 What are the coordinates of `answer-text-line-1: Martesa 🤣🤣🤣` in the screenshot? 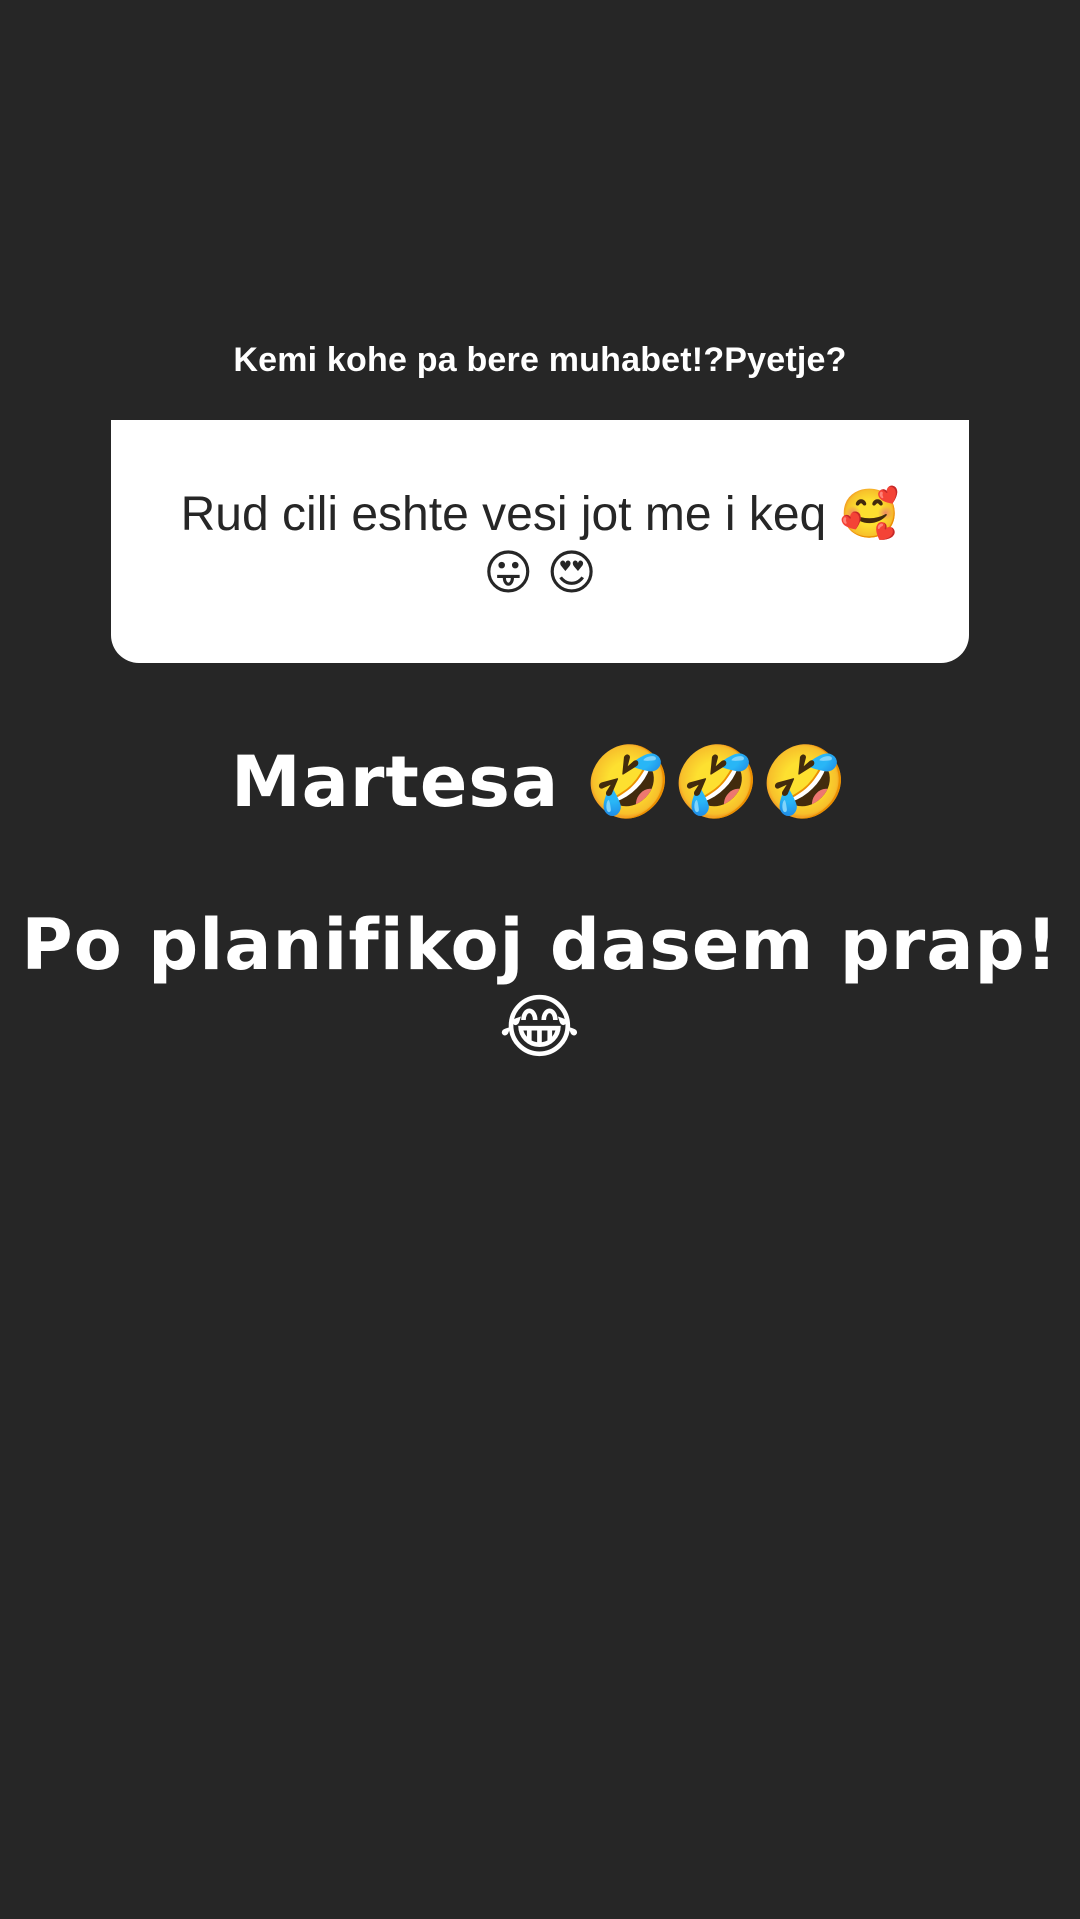 It's located at (540, 782).